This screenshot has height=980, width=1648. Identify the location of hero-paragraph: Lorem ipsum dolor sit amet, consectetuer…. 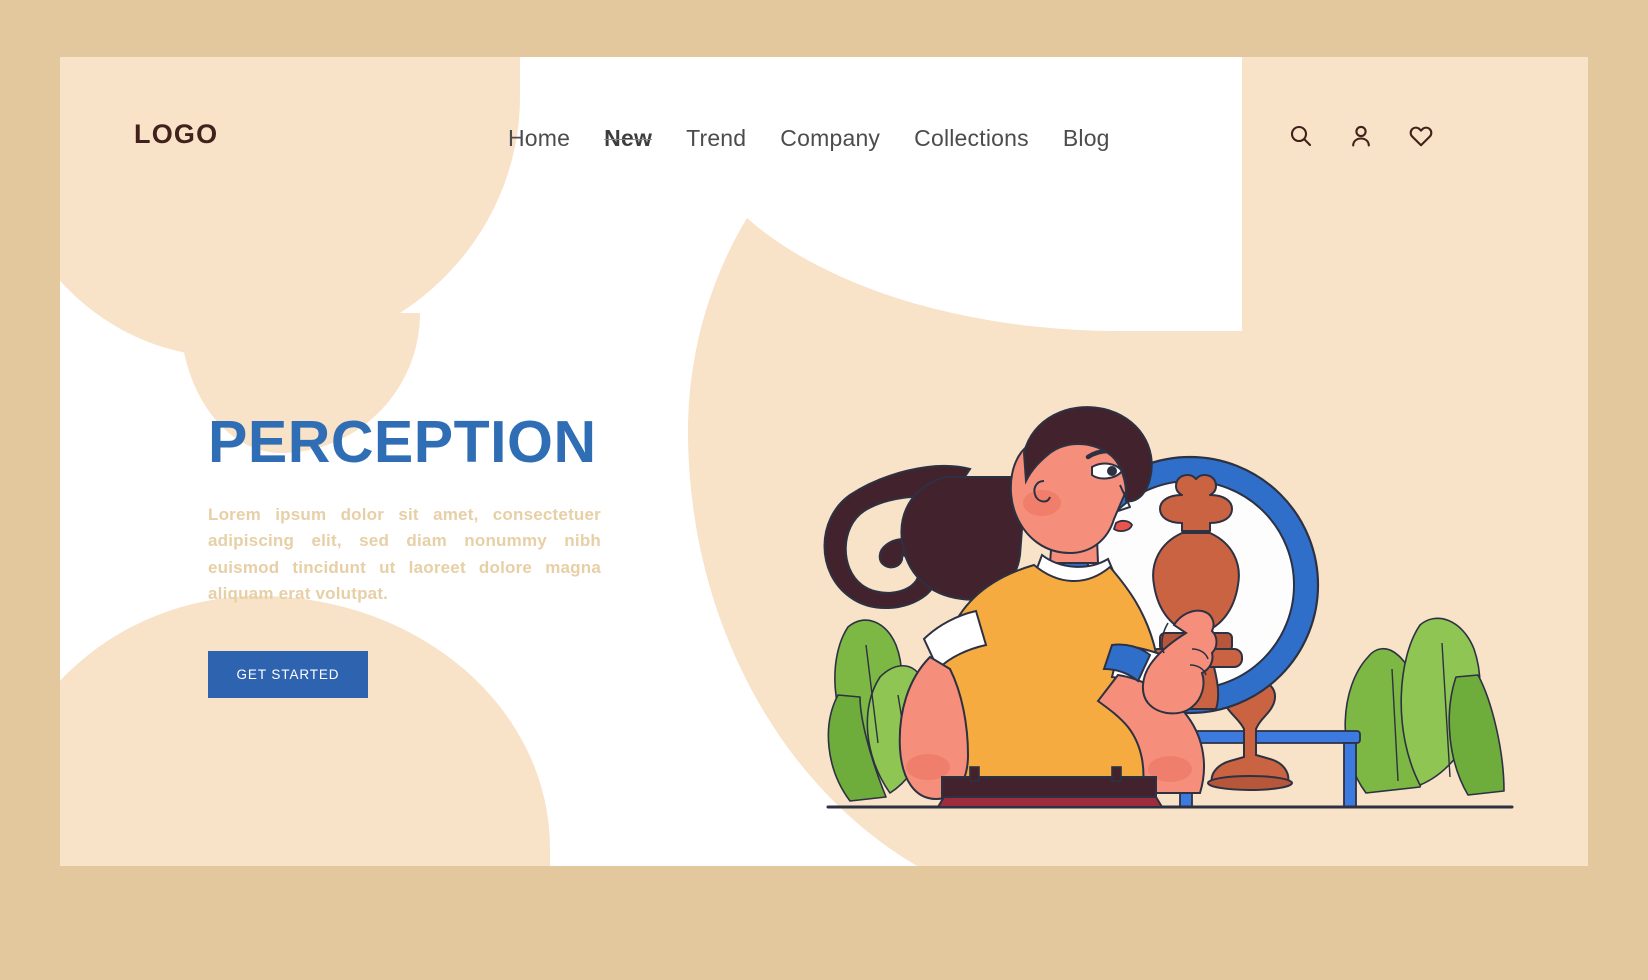
(404, 553).